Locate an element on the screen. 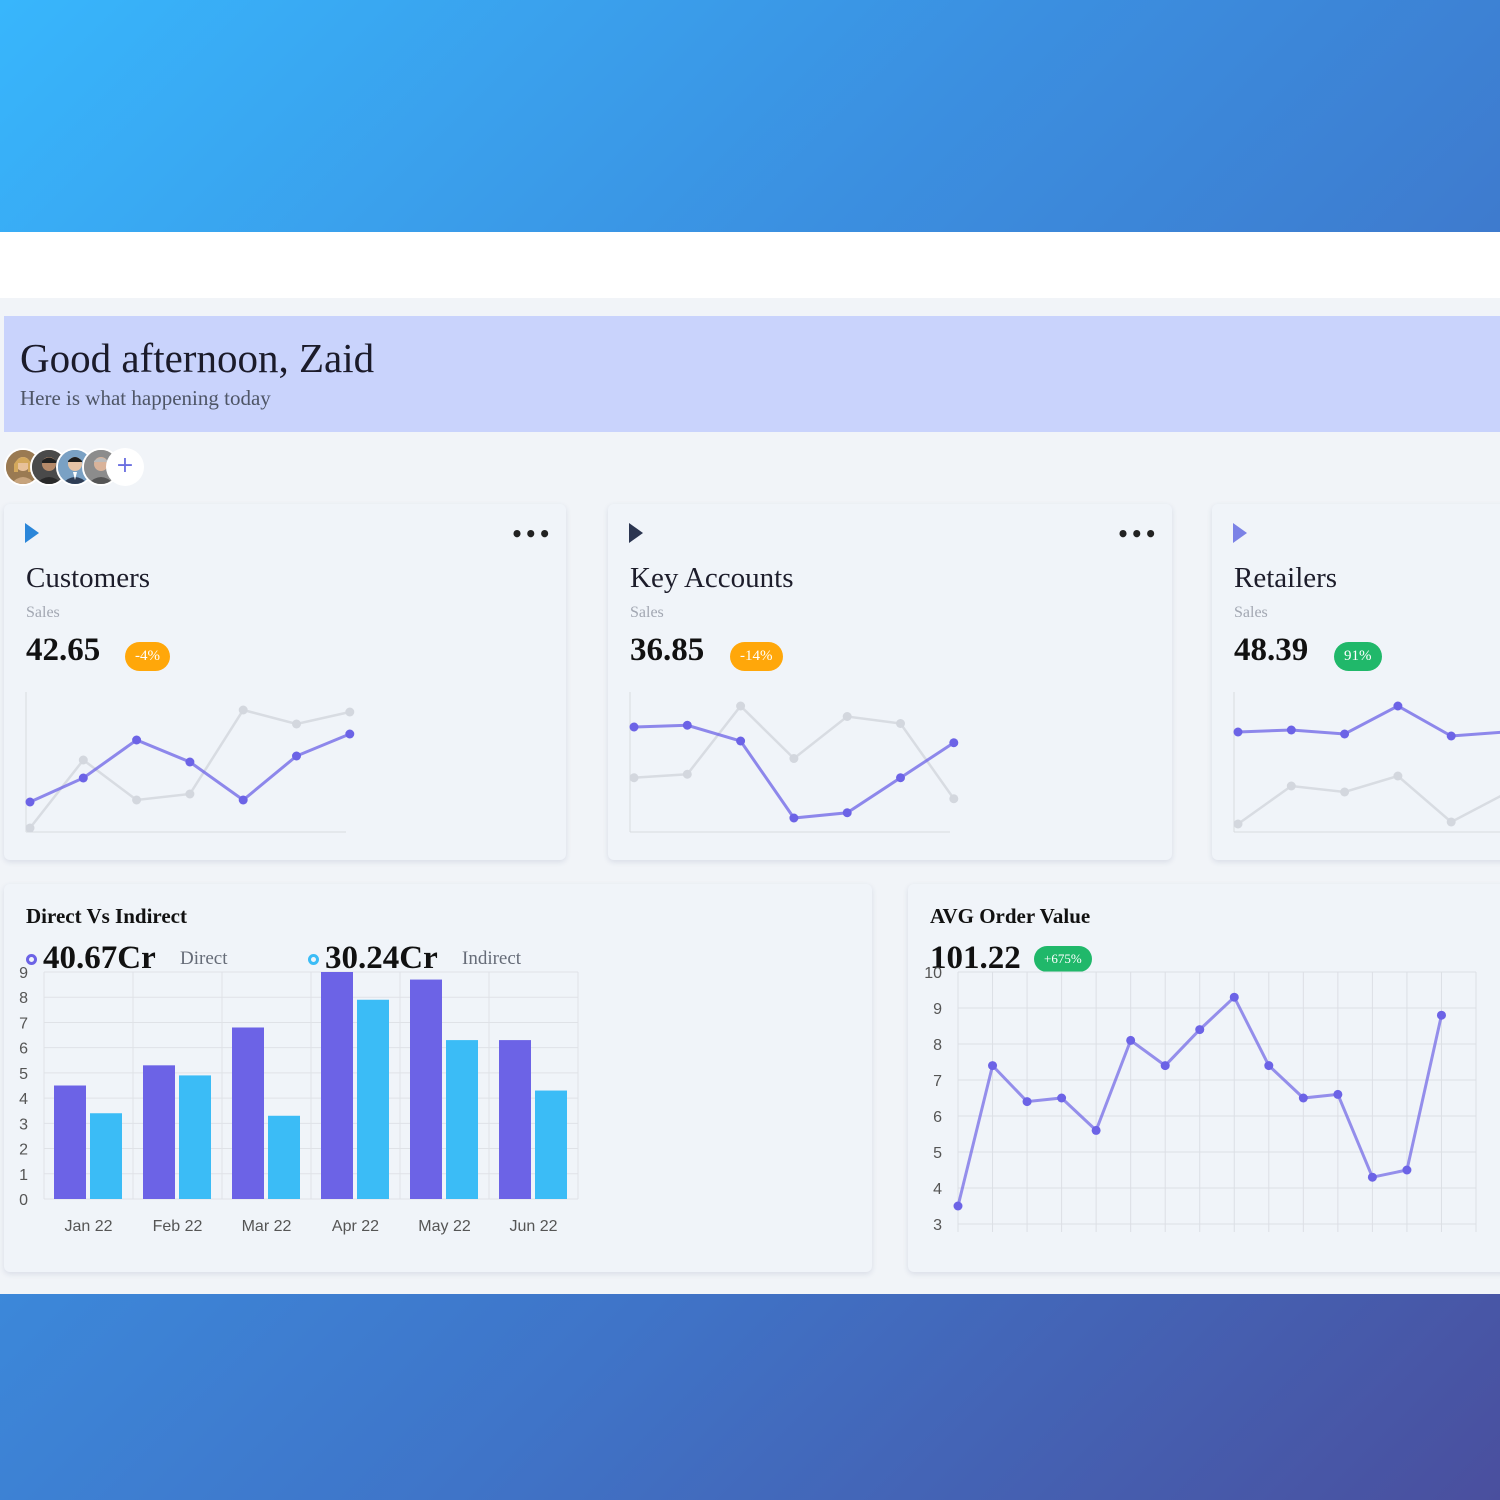 The height and width of the screenshot is (1500, 1500). avg-order-value-line-chart: 3 4 5 6 7 8 9 10 is located at coordinates (1200, 1099).